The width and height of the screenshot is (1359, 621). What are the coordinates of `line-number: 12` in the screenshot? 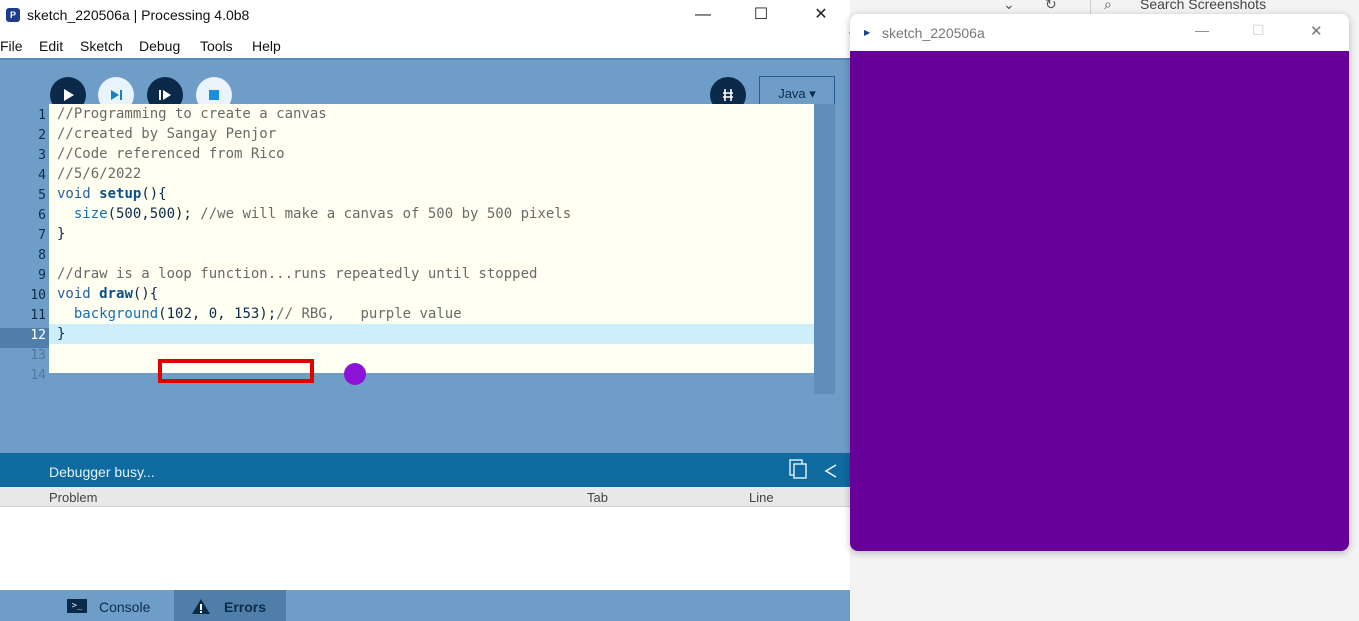 It's located at (38, 335).